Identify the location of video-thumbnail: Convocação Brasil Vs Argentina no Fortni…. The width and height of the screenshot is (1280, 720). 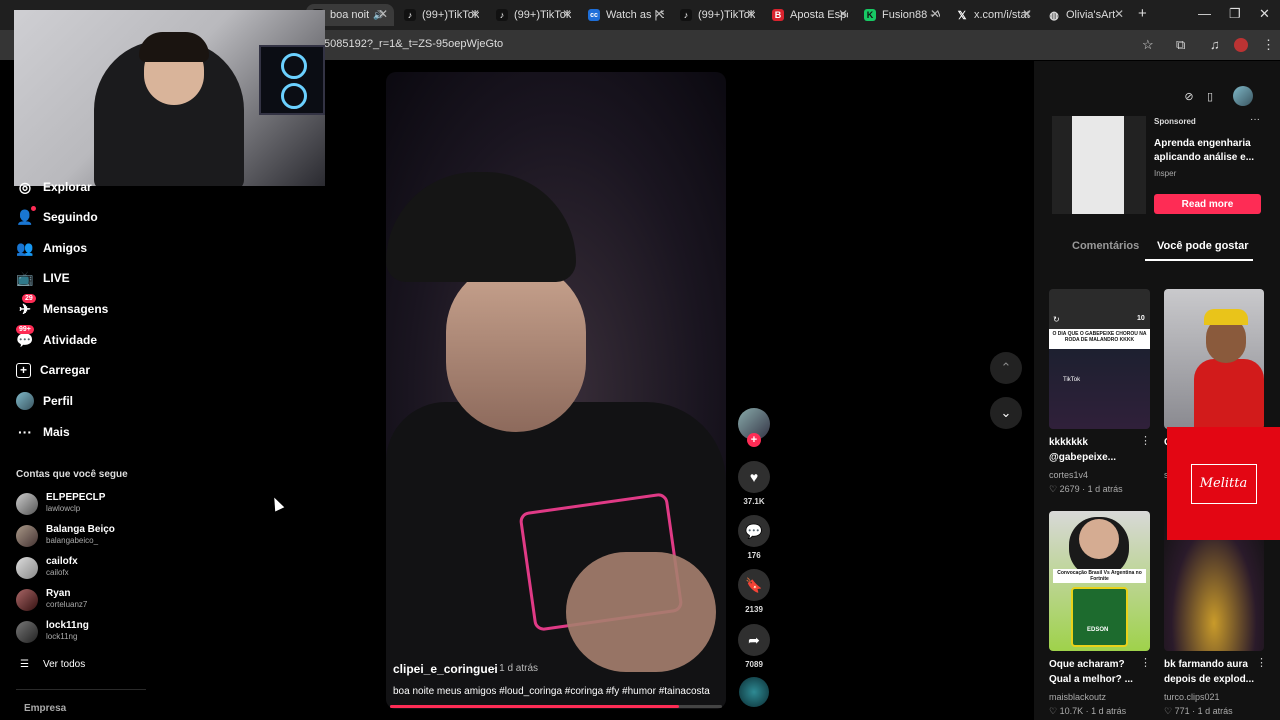
(1099, 581).